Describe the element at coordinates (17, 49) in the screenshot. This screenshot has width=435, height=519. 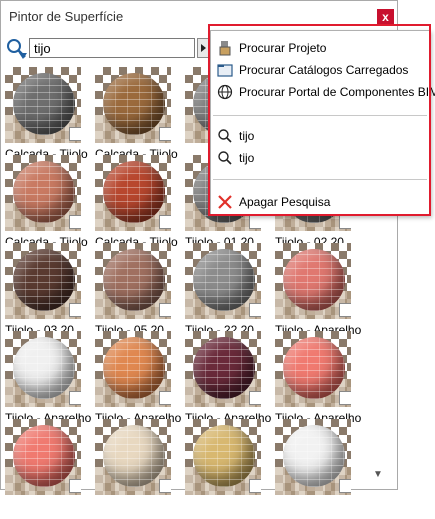
I see `search-filter-icon` at that location.